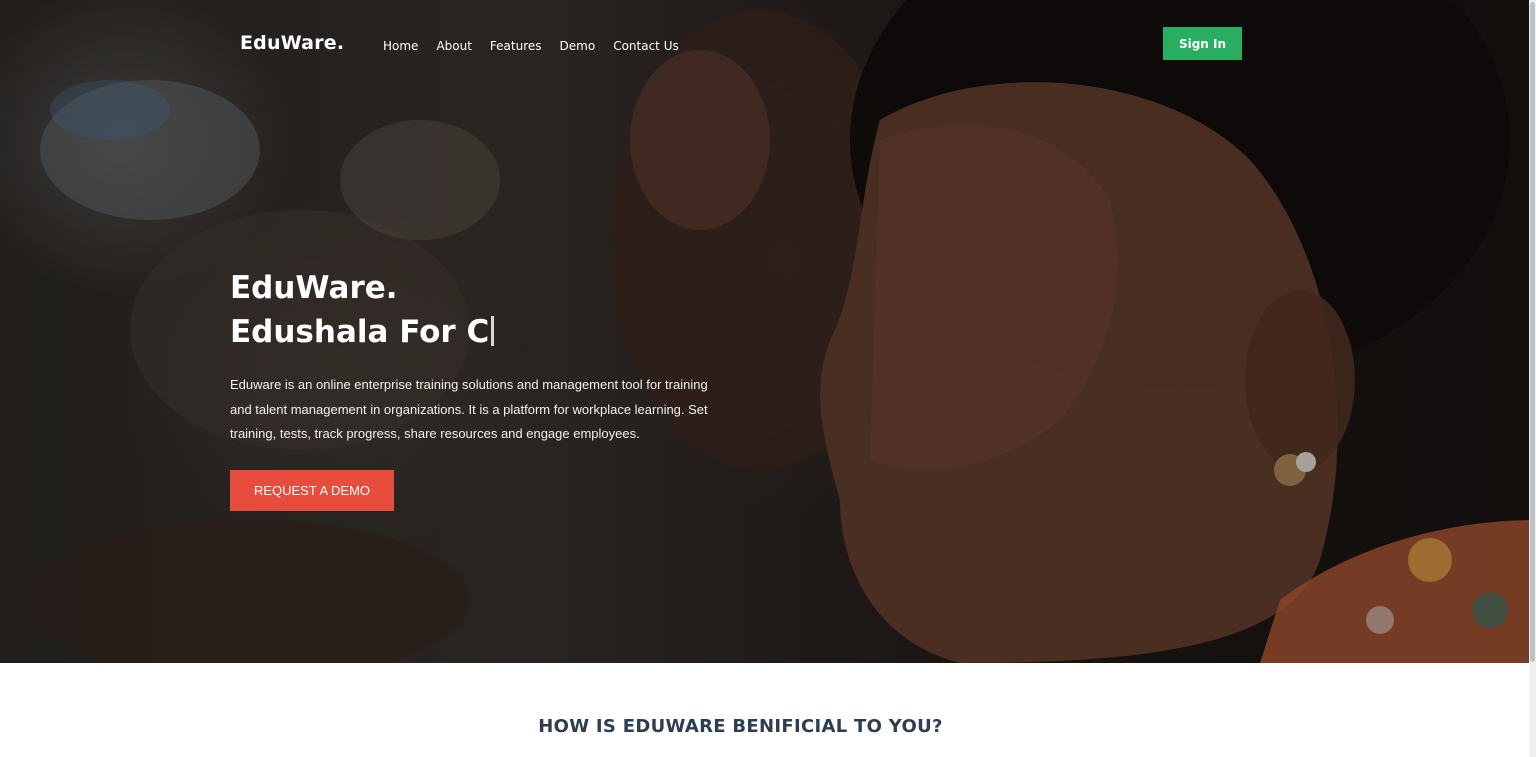  Describe the element at coordinates (1202, 43) in the screenshot. I see `sign-in-button: Sign In` at that location.